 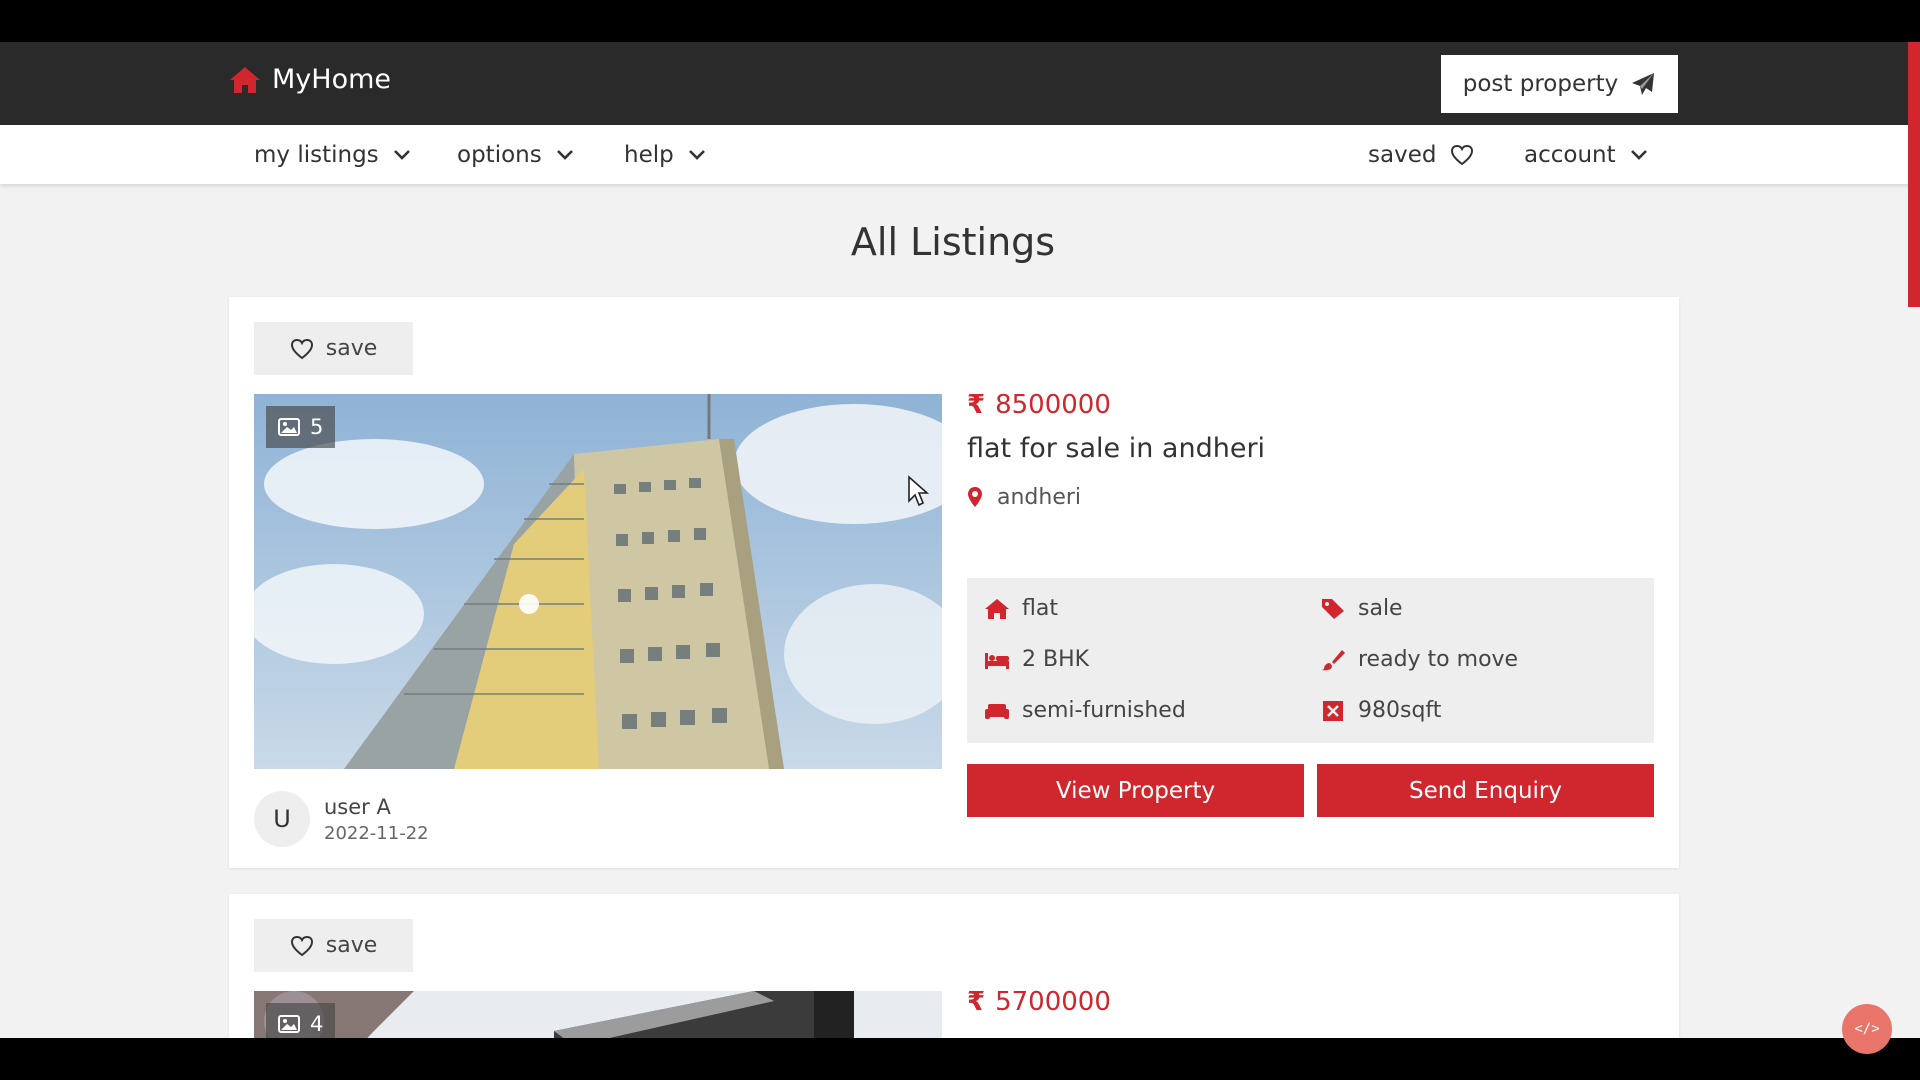 I want to click on nav-options: options, so click(x=515, y=154).